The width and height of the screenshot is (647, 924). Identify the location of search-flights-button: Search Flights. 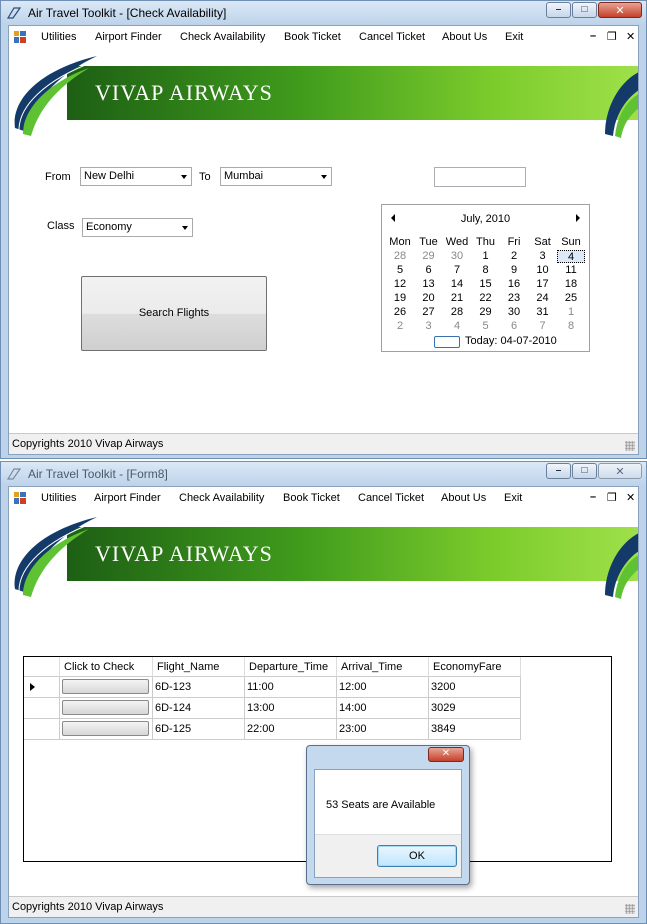
(174, 313).